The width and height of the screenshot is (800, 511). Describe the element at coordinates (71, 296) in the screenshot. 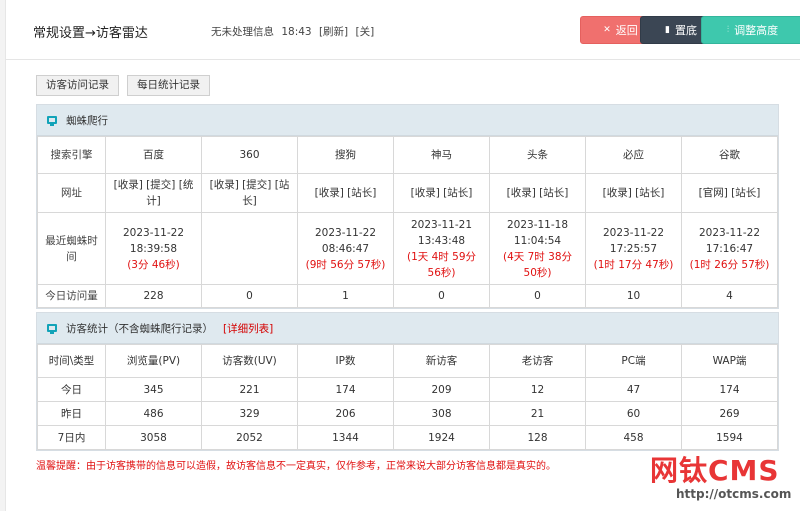

I see `row-label-today: 今日访问量` at that location.